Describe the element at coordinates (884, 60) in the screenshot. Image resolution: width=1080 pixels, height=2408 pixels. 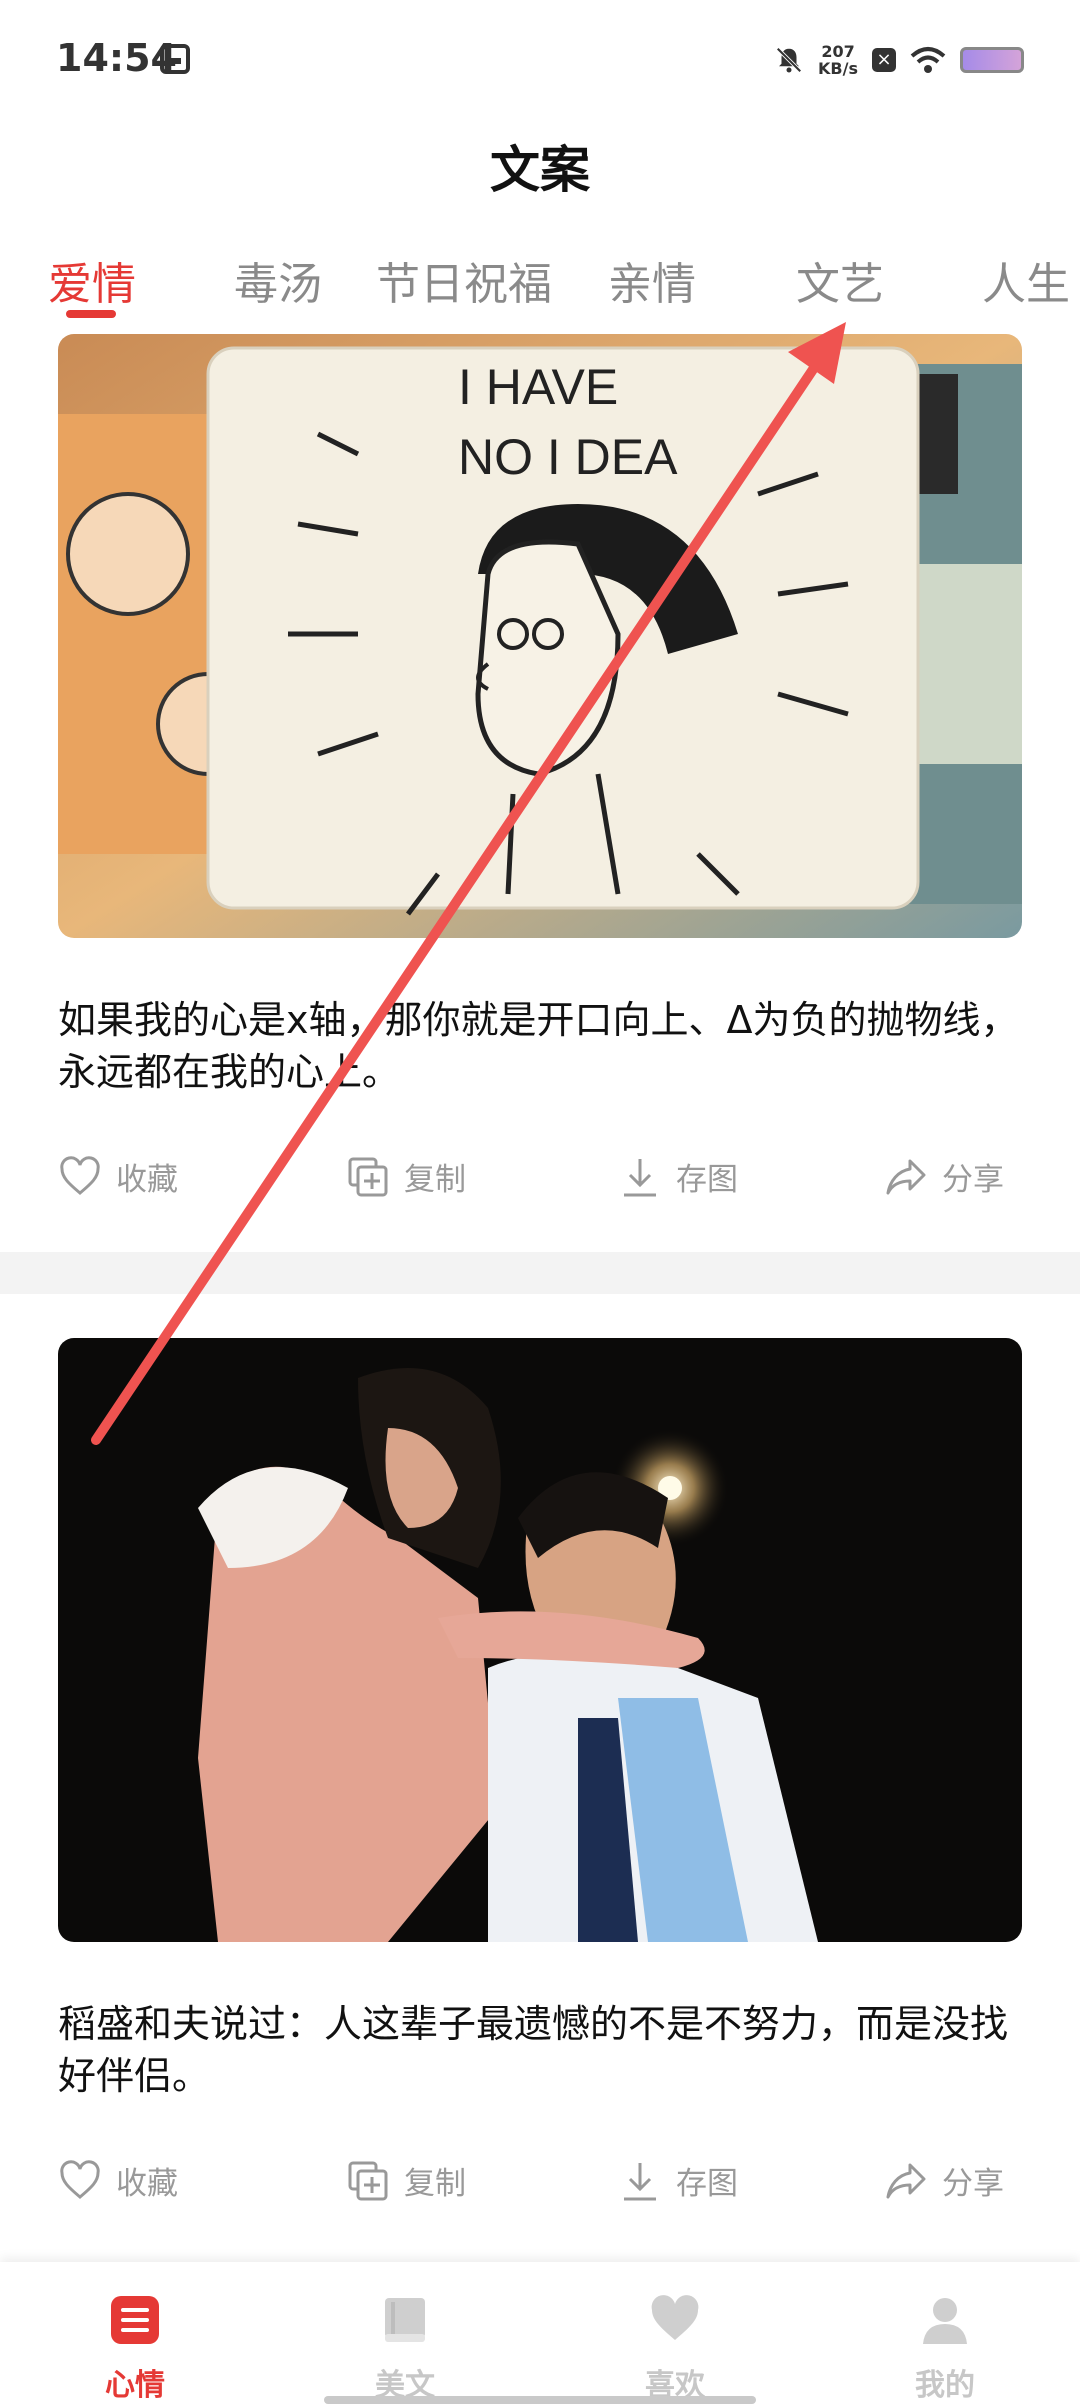
I see `sim-off-icon: ×` at that location.